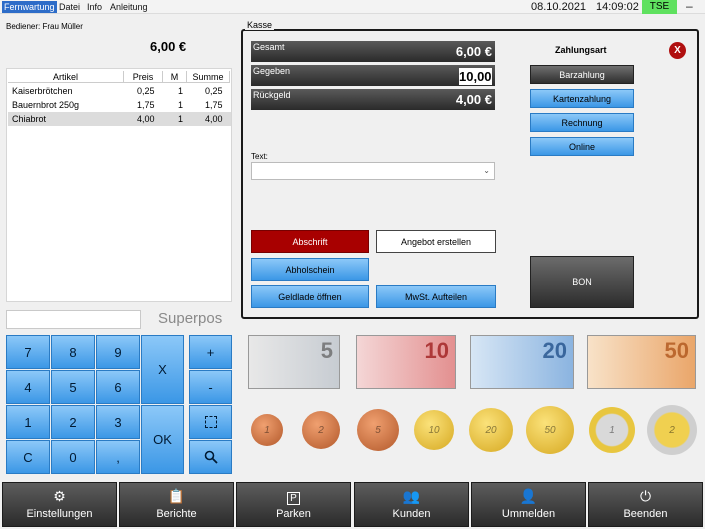  I want to click on given-label: Gegeben, so click(272, 71).